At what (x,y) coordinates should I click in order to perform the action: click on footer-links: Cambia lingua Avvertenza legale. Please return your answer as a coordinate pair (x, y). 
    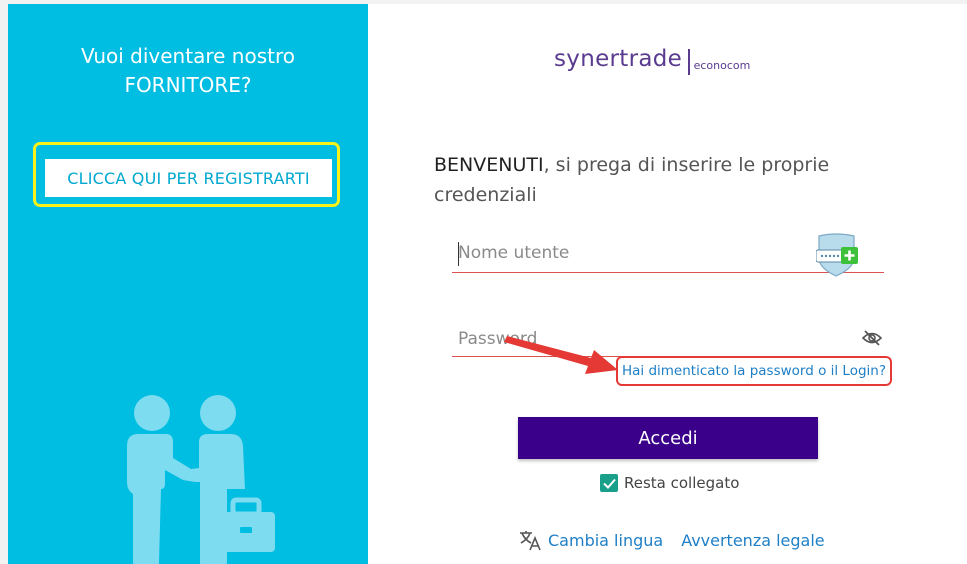
    Looking at the image, I should click on (680, 540).